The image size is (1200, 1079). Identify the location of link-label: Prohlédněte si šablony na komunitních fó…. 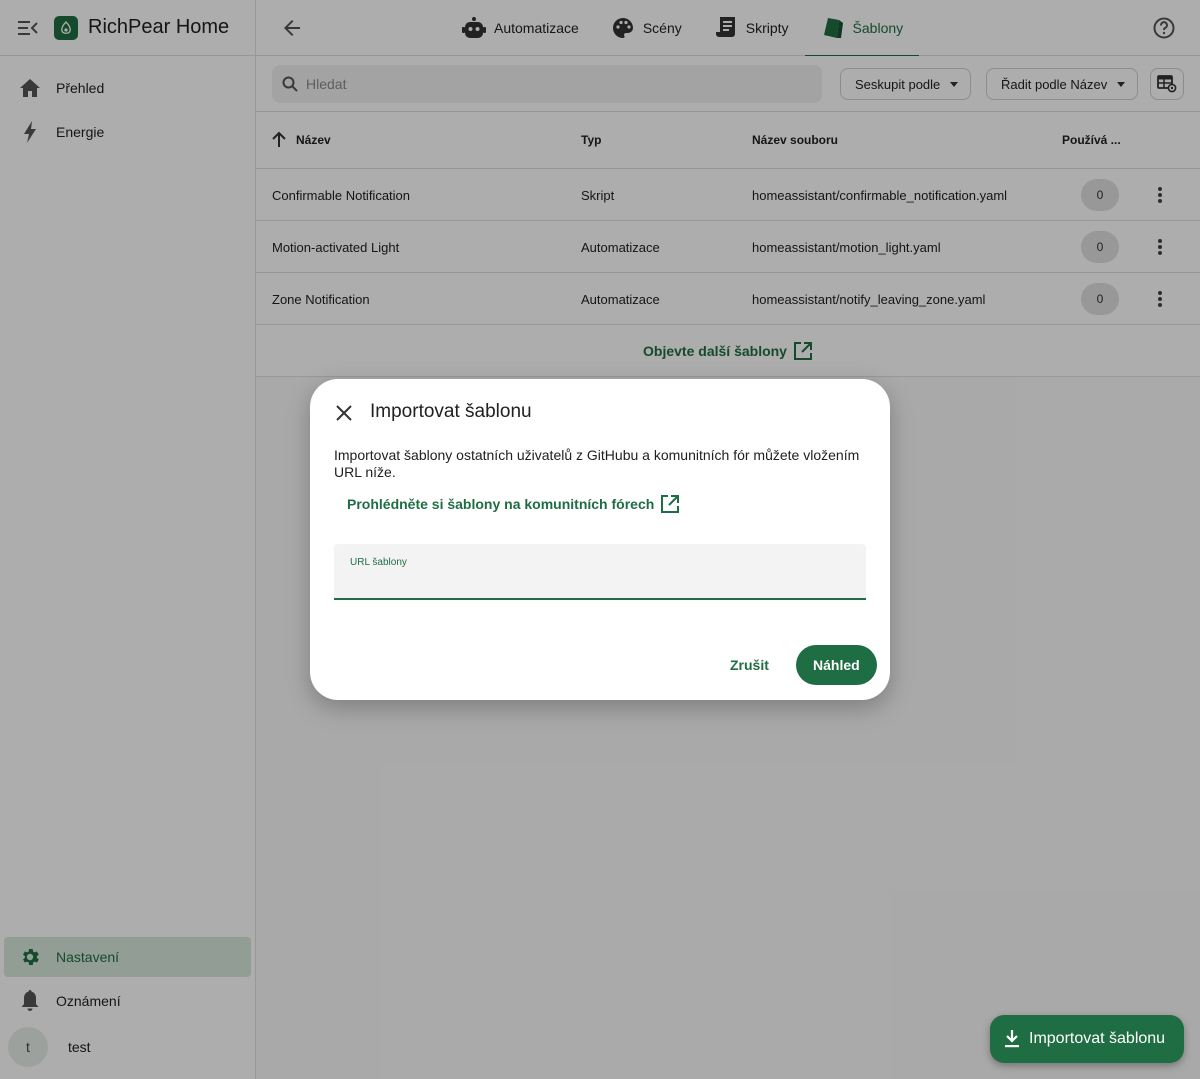
(501, 504).